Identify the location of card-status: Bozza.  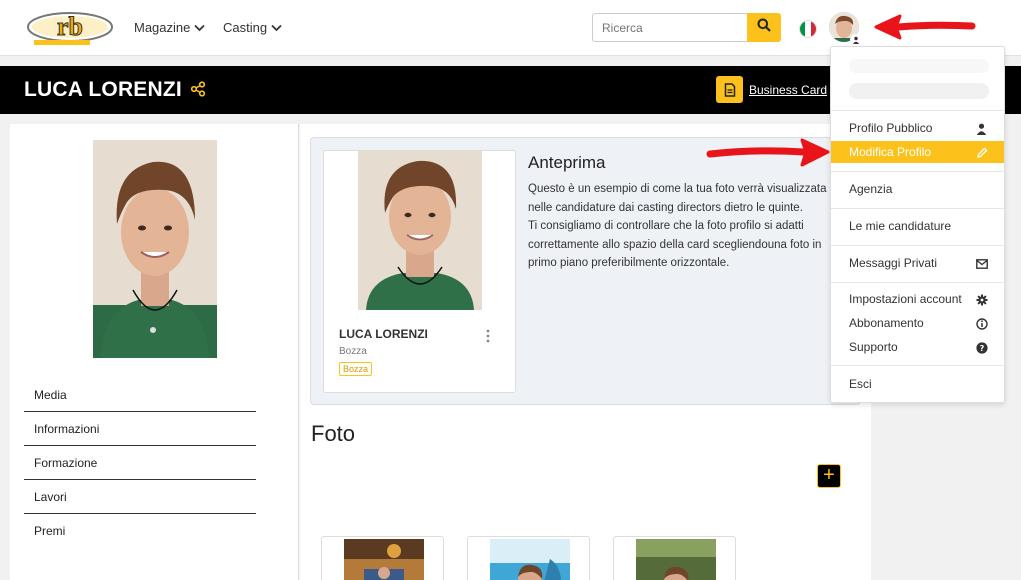
(353, 351).